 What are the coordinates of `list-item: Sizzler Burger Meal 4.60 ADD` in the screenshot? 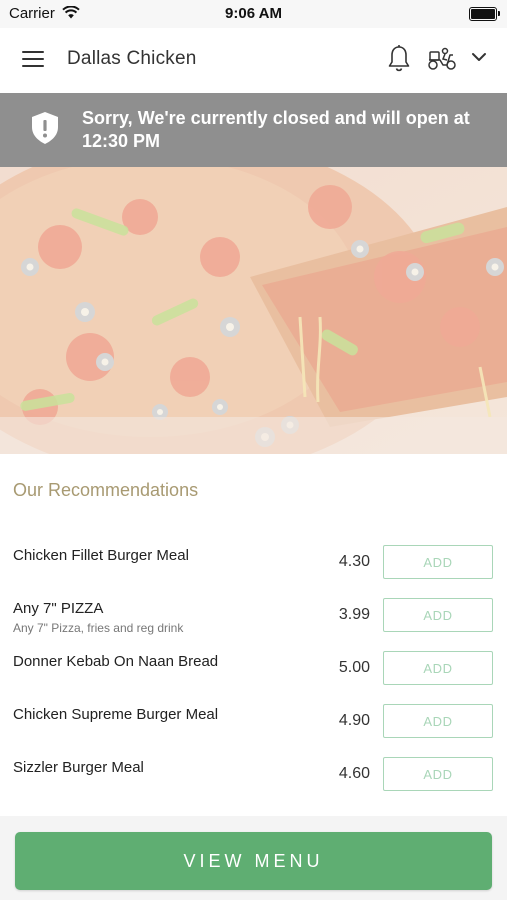 It's located at (253, 773).